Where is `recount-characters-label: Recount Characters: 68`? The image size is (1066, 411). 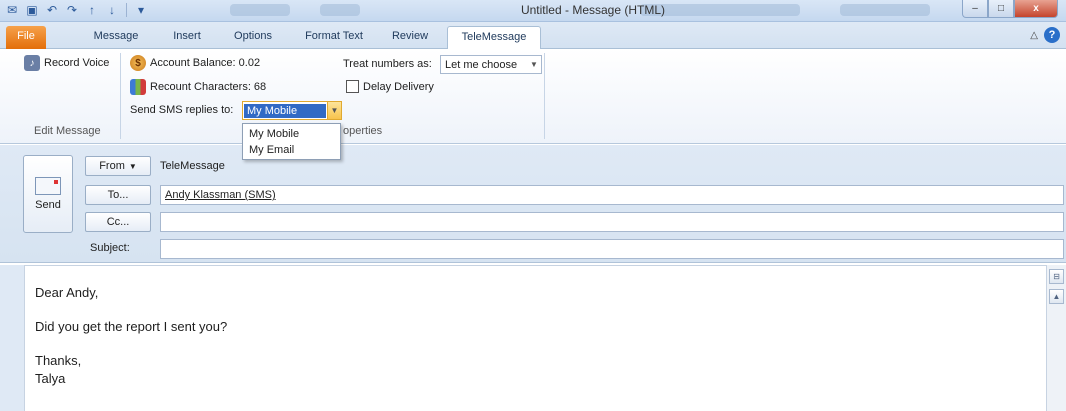
recount-characters-label: Recount Characters: 68 is located at coordinates (208, 87).